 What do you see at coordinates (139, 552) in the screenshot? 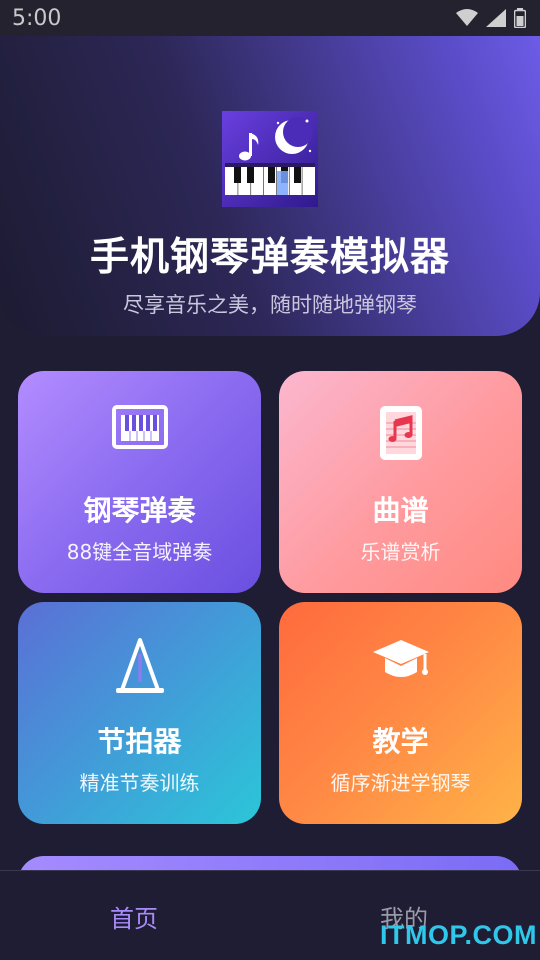
I see `card-subtitle: 88键全音域弹奏` at bounding box center [139, 552].